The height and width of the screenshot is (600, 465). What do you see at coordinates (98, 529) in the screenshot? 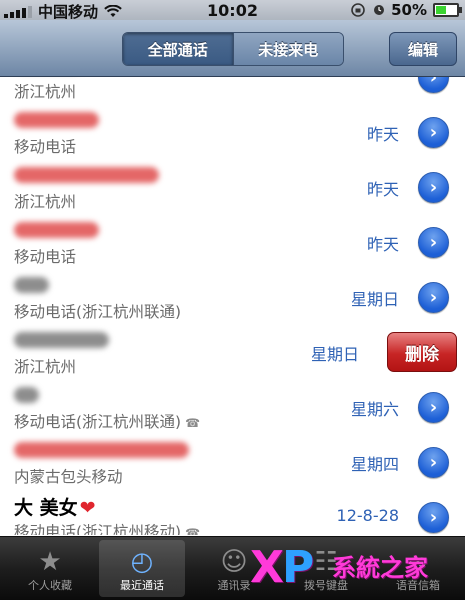
I see `caller-location-text: 移动电话(浙江杭州移动)` at bounding box center [98, 529].